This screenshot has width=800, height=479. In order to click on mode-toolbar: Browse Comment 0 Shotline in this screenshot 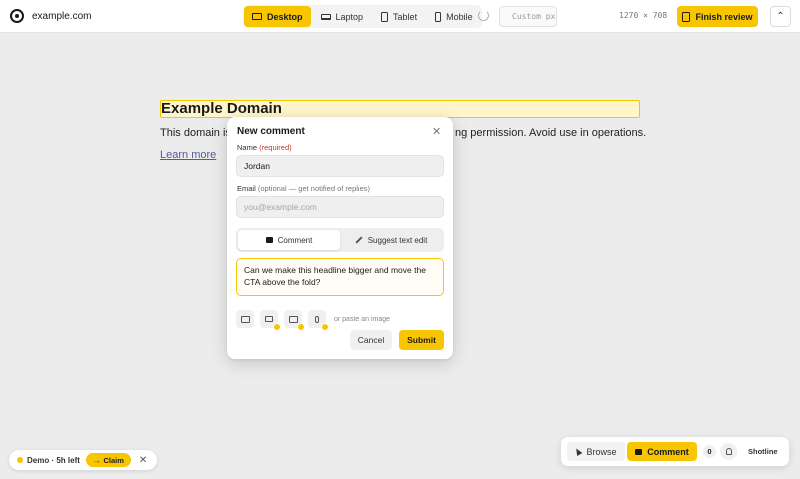, I will do `click(675, 451)`.